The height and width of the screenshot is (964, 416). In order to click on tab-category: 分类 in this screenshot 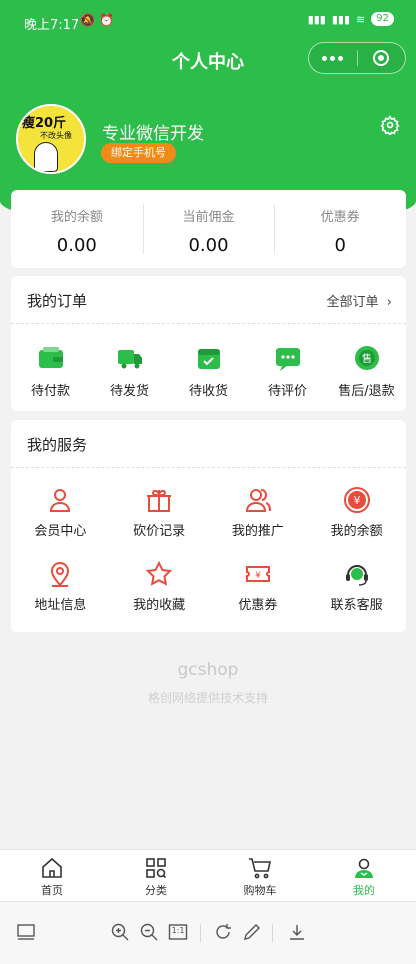, I will do `click(156, 875)`.